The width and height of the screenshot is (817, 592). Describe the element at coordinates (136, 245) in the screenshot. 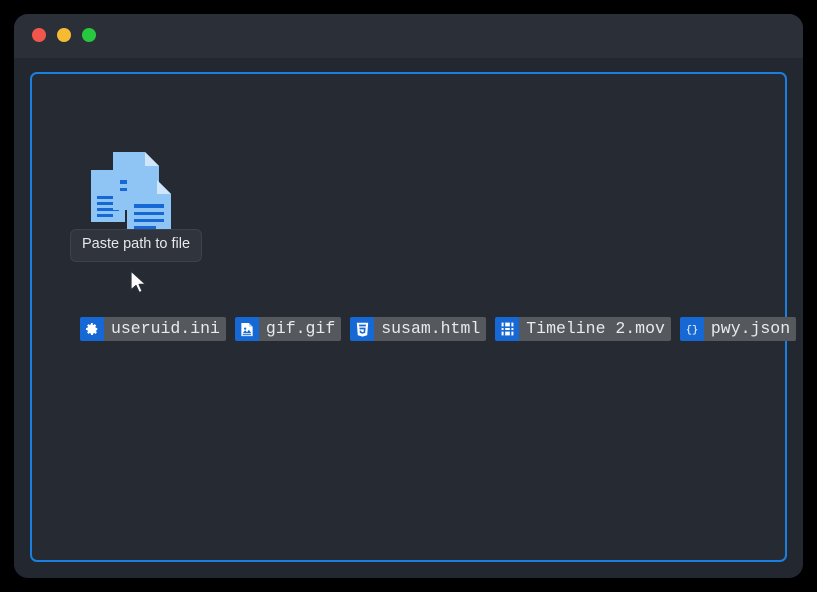

I see `paste-path-tooltip: Paste path to file` at that location.